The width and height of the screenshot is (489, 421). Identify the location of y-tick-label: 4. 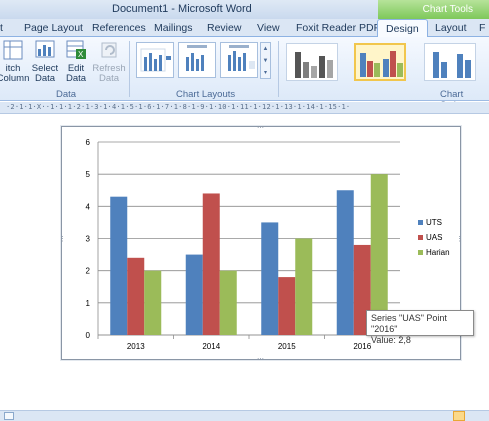
(88, 206).